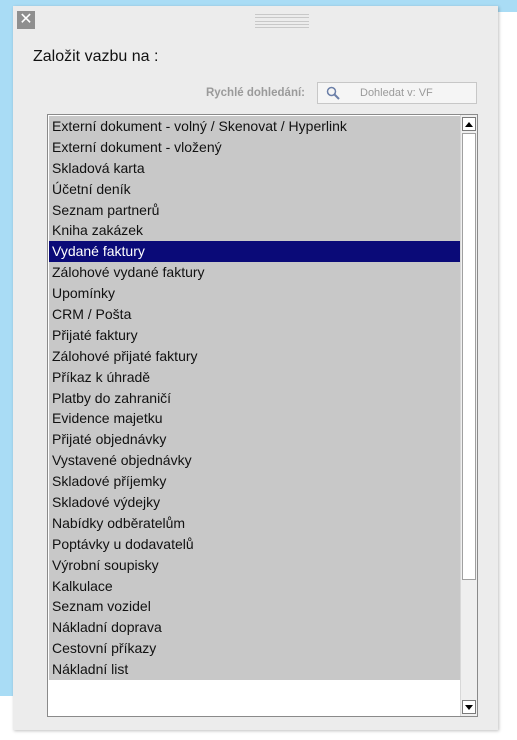 The height and width of the screenshot is (740, 517). I want to click on scroll-up-button, so click(469, 124).